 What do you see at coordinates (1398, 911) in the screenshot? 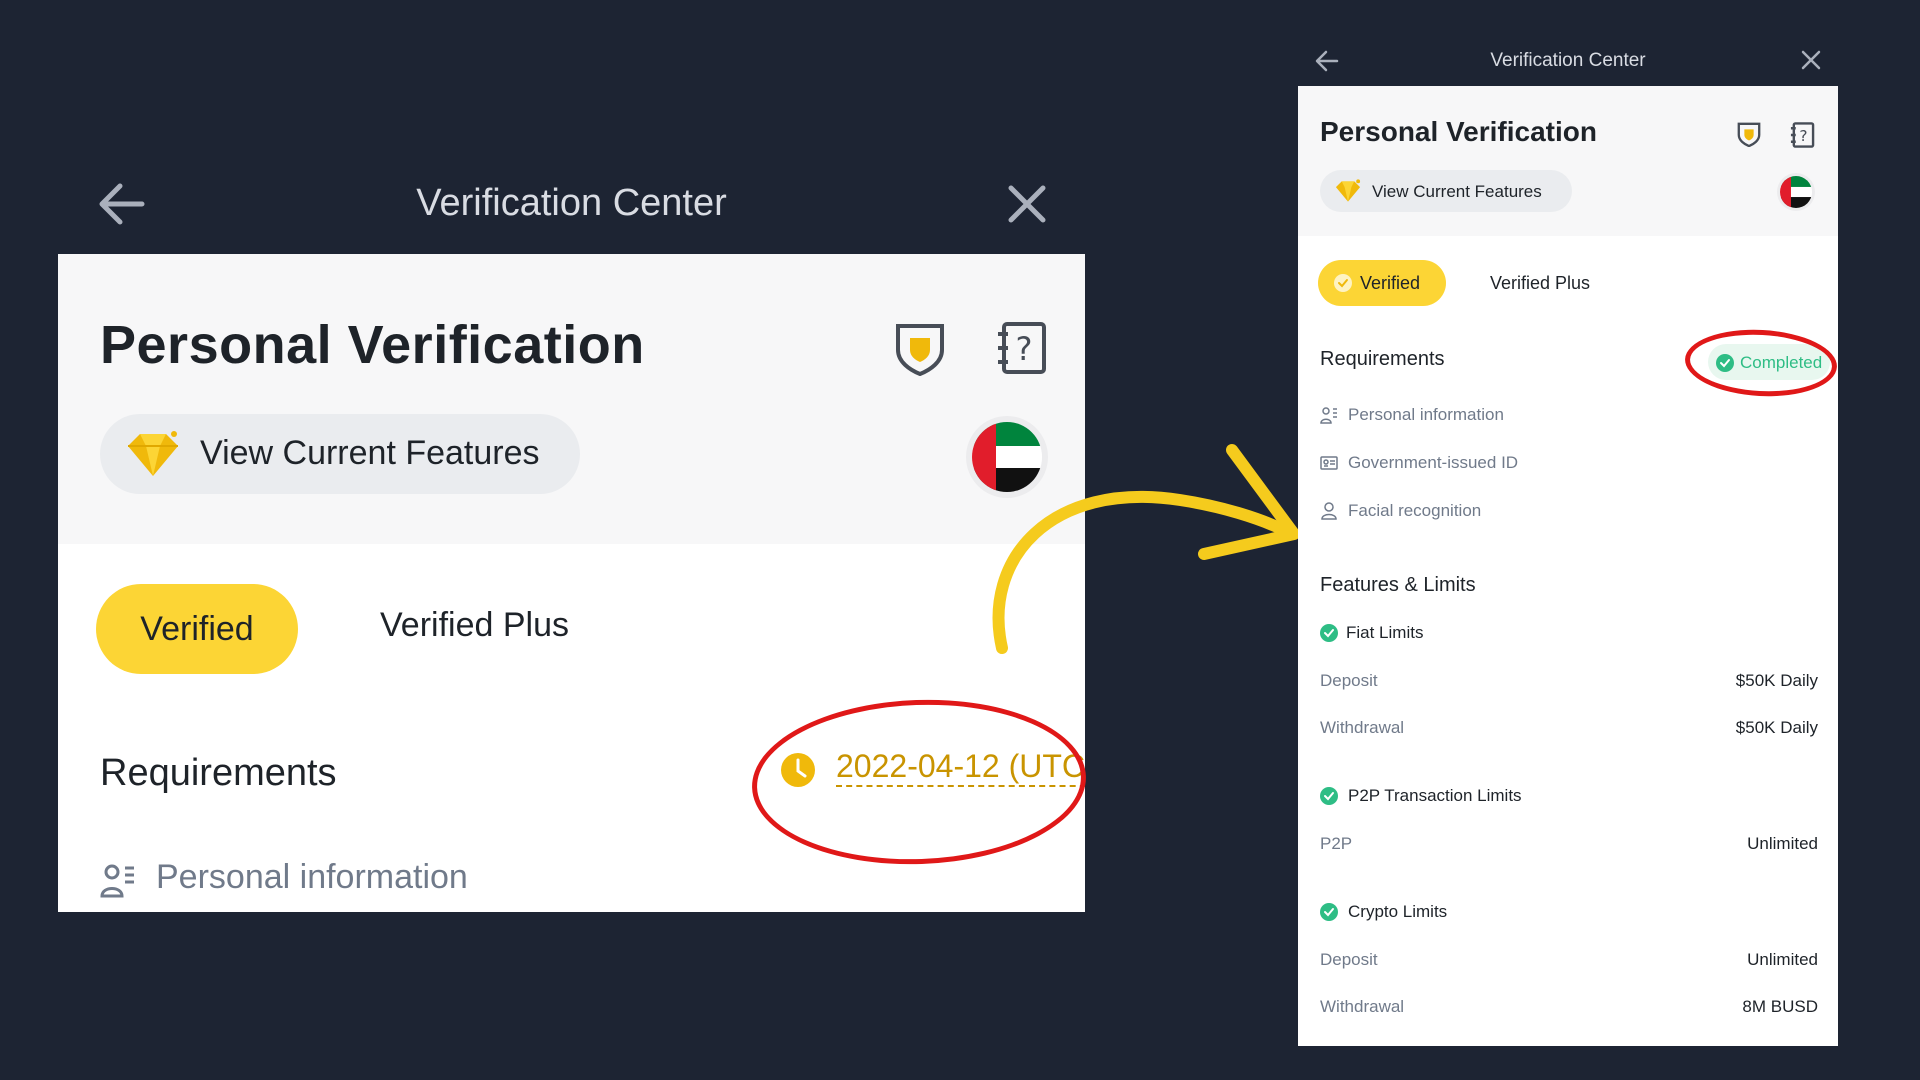
I see `section-title-crypto: Crypto Limits` at bounding box center [1398, 911].